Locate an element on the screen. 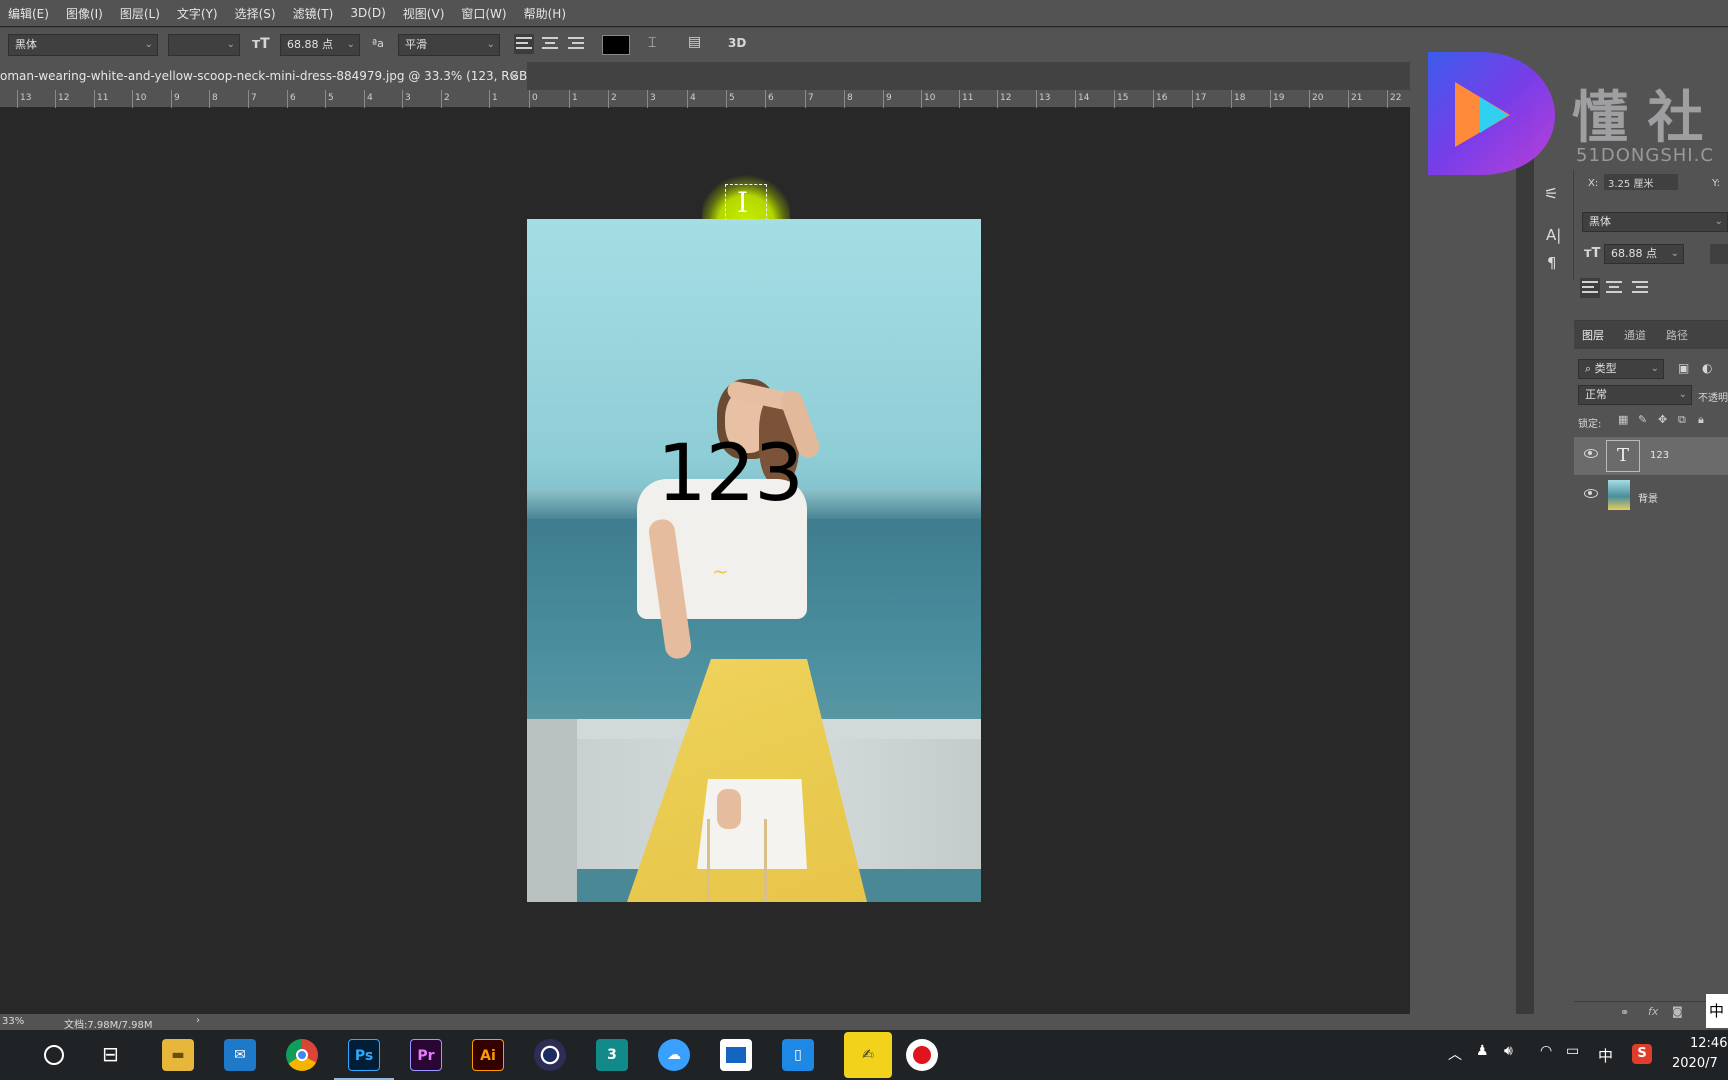 This screenshot has width=1728, height=1080. close-icon: × is located at coordinates (514, 76).